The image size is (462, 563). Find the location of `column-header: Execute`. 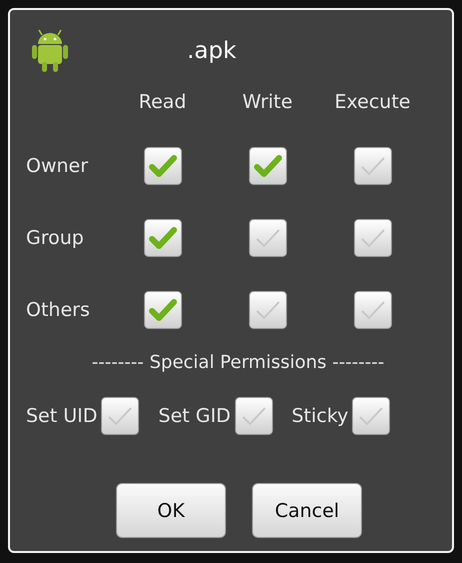

column-header: Execute is located at coordinates (373, 102).